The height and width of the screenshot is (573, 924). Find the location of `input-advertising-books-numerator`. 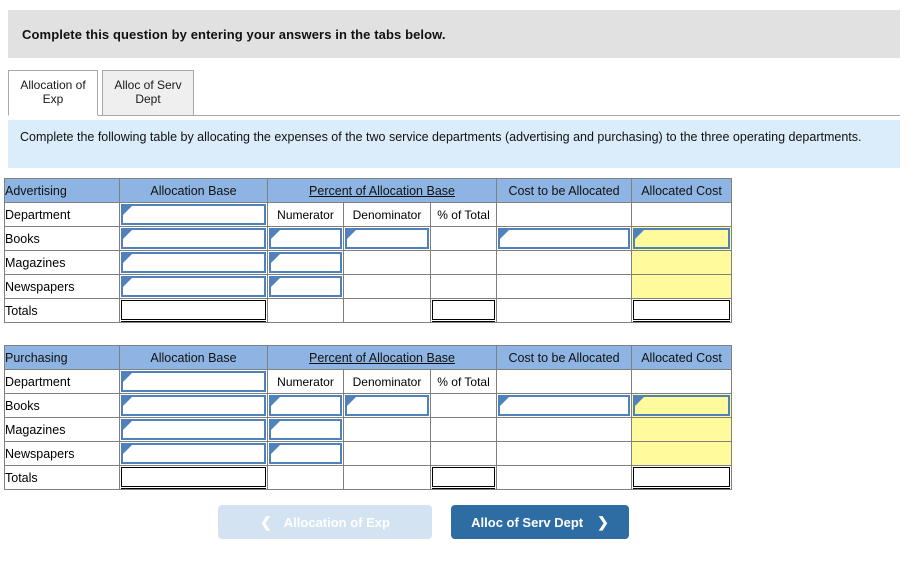

input-advertising-books-numerator is located at coordinates (305, 238).